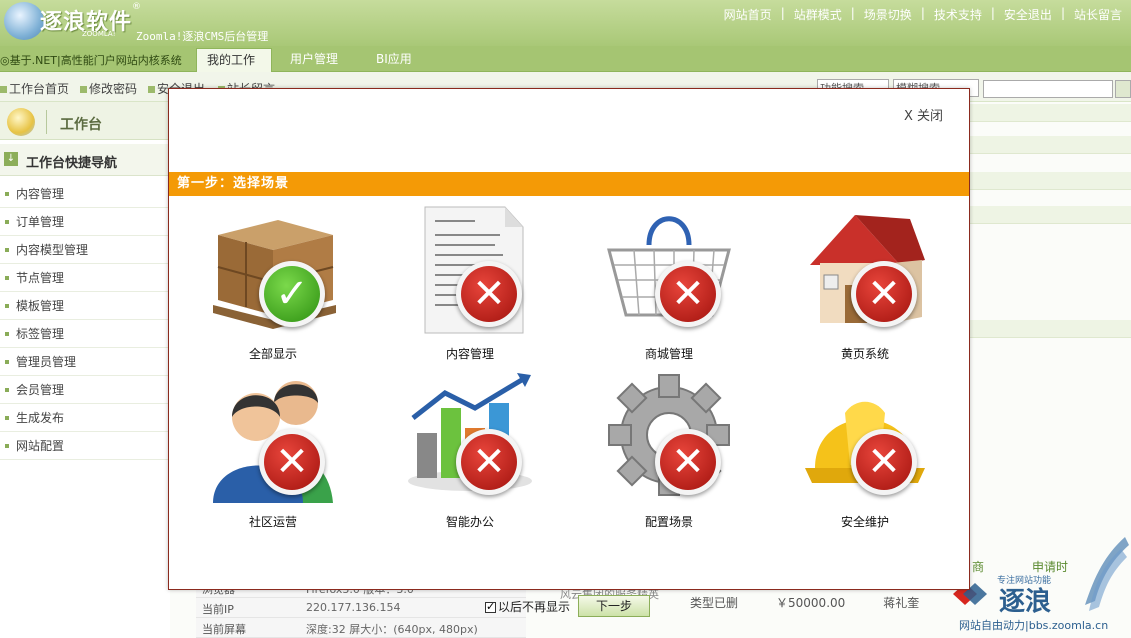 This screenshot has width=1131, height=638. Describe the element at coordinates (85, 418) in the screenshot. I see `sidebar-item-publish: 生成发布` at that location.